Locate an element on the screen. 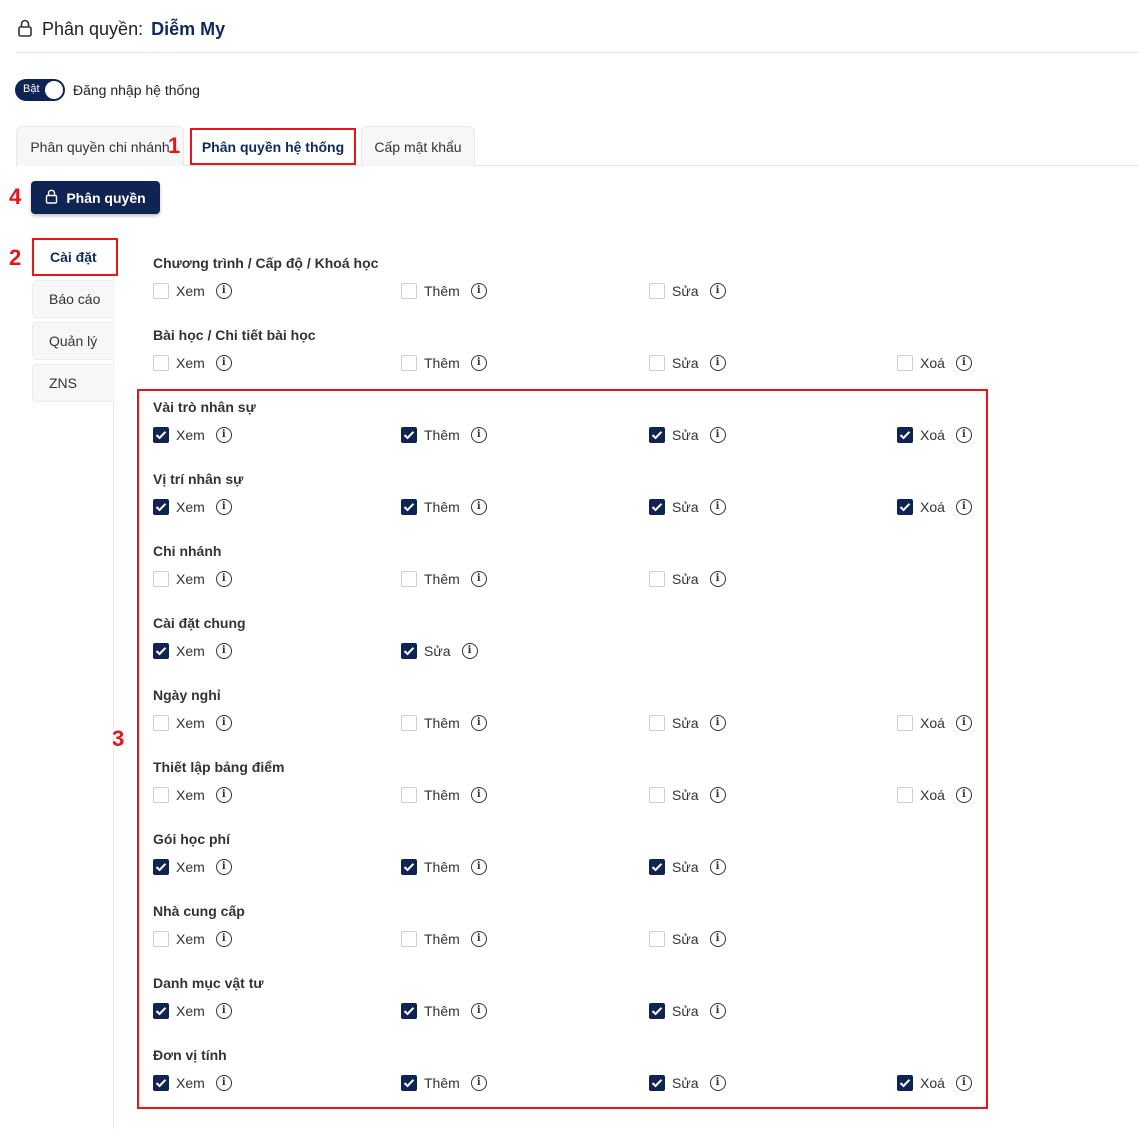 This screenshot has width=1139, height=1129. sidebar-item-reports: Báo cáo is located at coordinates (73, 299).